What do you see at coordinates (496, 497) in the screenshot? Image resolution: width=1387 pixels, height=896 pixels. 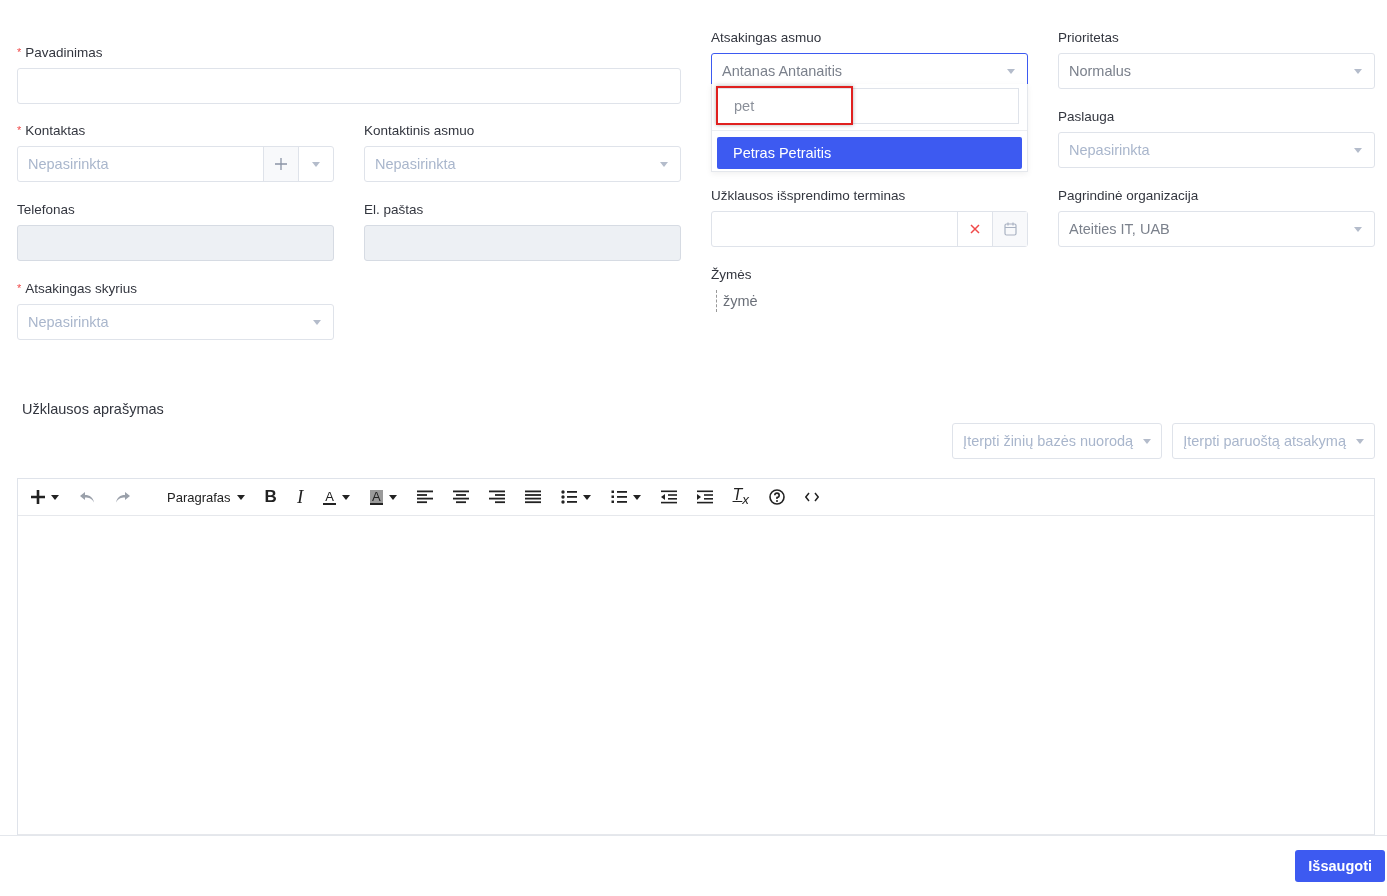 I see `align-right-icon` at bounding box center [496, 497].